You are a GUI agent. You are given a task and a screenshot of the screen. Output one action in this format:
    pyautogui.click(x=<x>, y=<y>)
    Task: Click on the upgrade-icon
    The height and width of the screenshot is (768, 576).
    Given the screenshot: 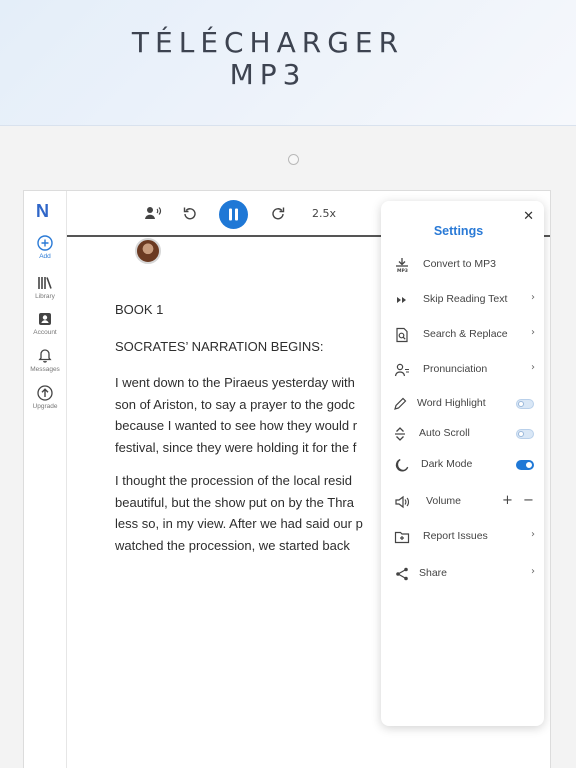 What is the action you would take?
    pyautogui.click(x=45, y=393)
    